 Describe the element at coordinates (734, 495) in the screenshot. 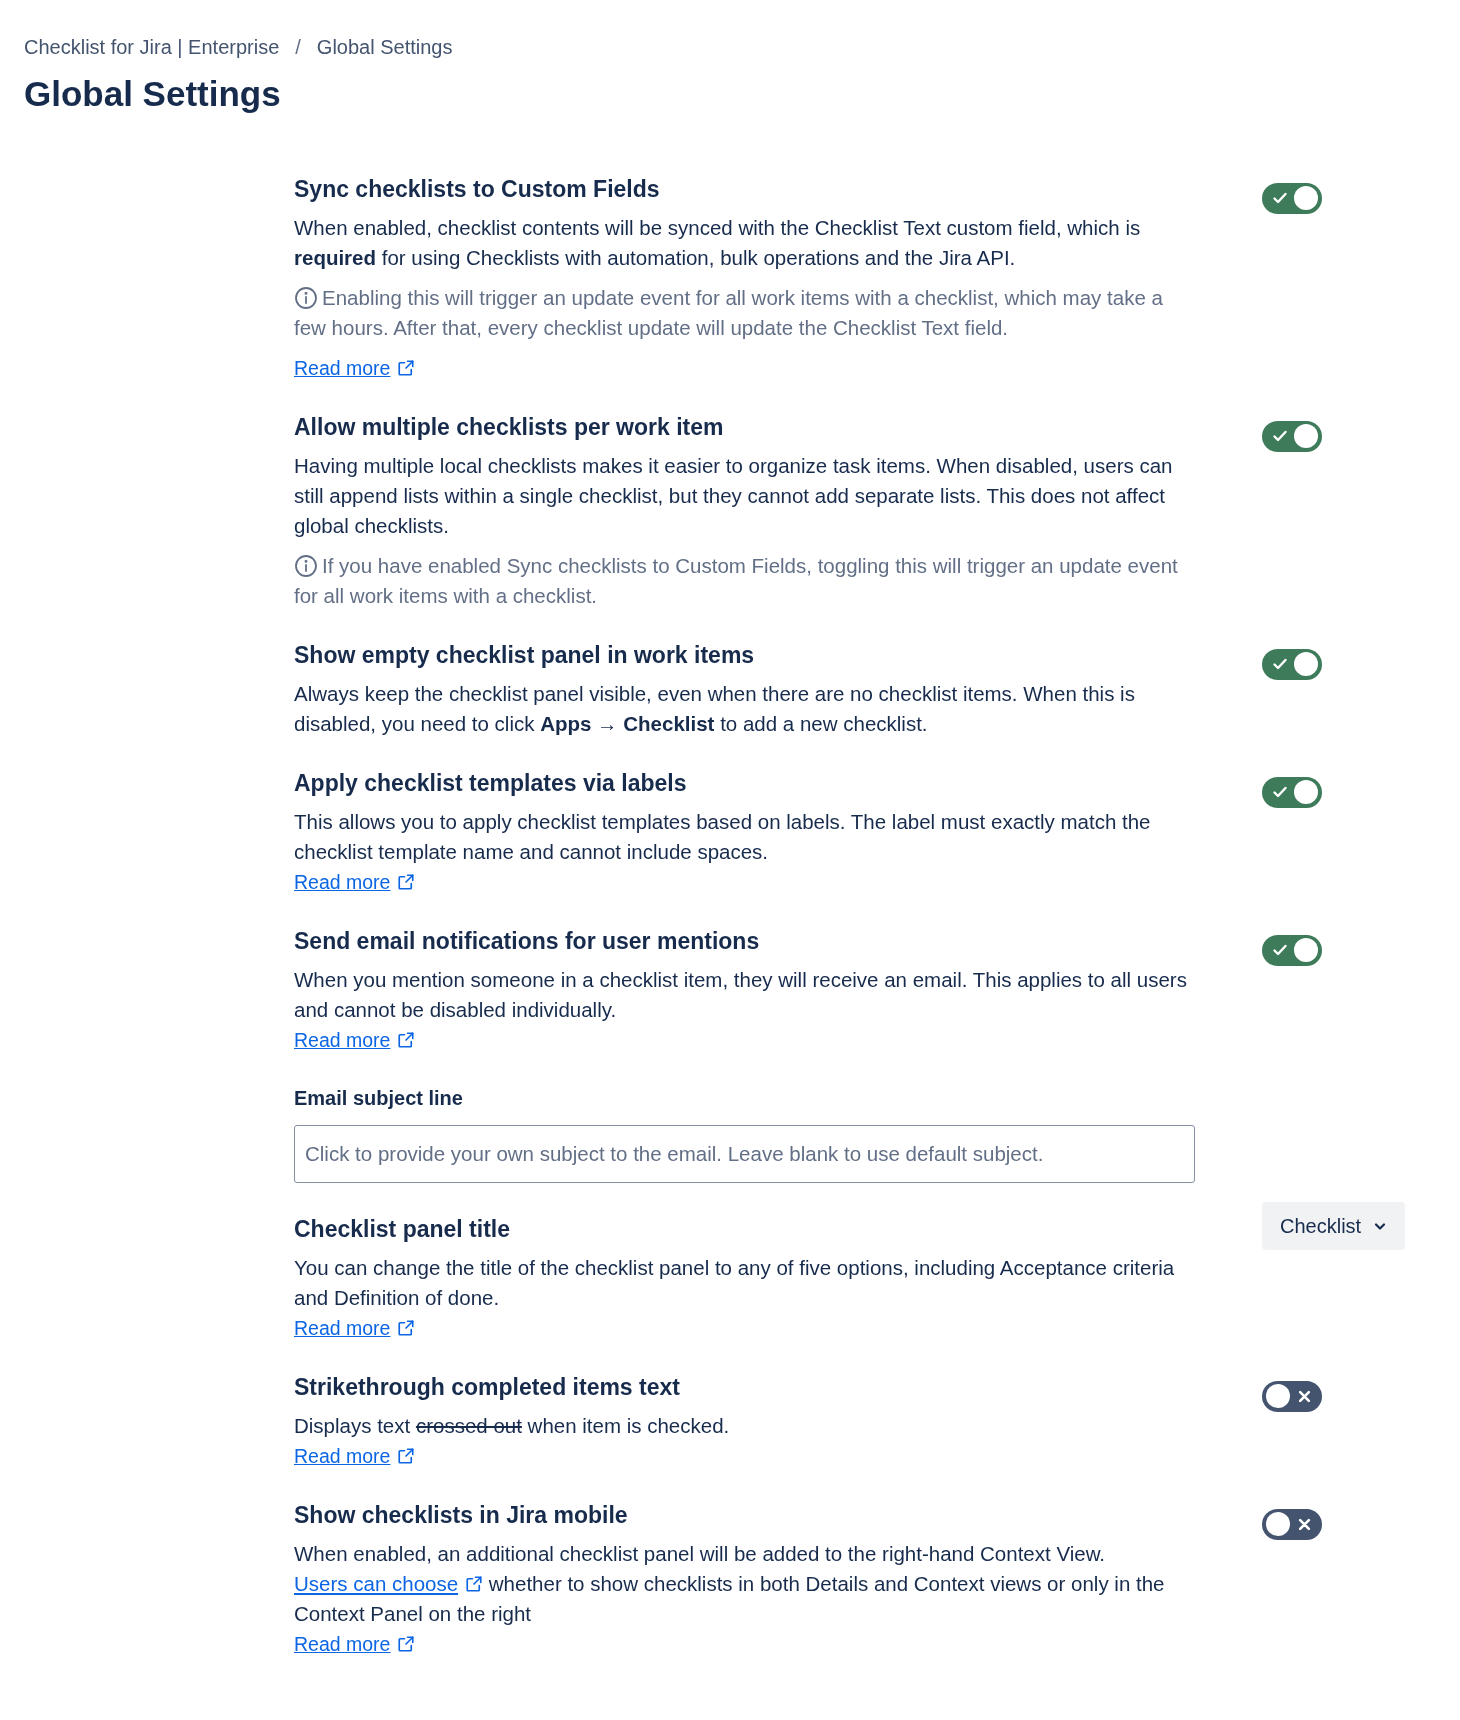

I see `setting-description: Having multiple local checklists makes it easier to organize task items. When disabled, users can still append lists within a single checklist, but they cannot add separate lists. This does not affect global checklists.` at that location.